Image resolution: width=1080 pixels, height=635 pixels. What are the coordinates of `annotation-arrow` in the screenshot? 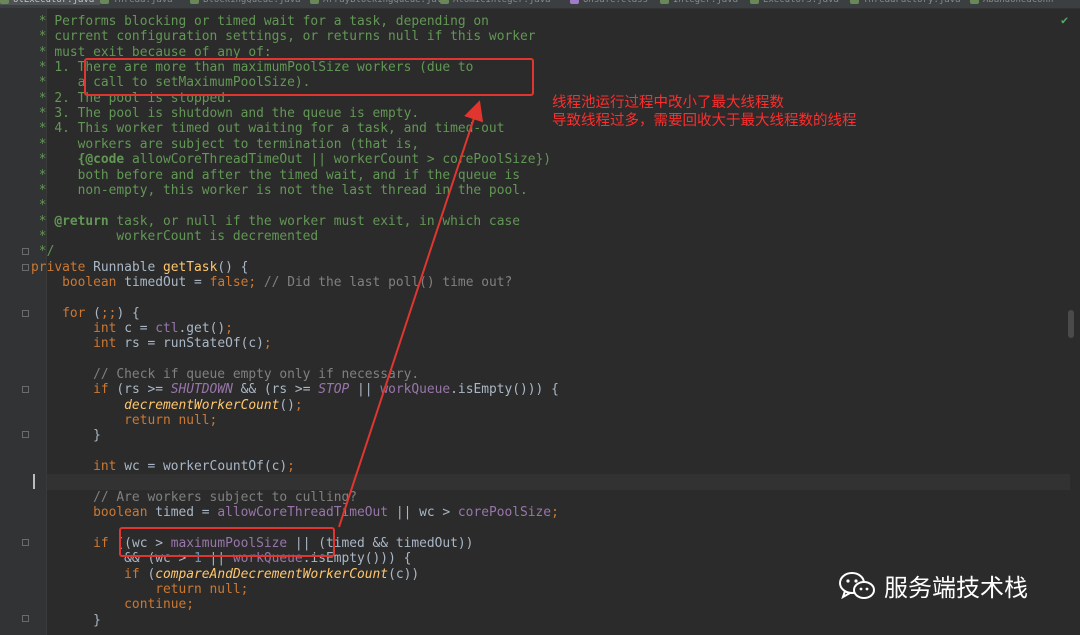 It's located at (411, 314).